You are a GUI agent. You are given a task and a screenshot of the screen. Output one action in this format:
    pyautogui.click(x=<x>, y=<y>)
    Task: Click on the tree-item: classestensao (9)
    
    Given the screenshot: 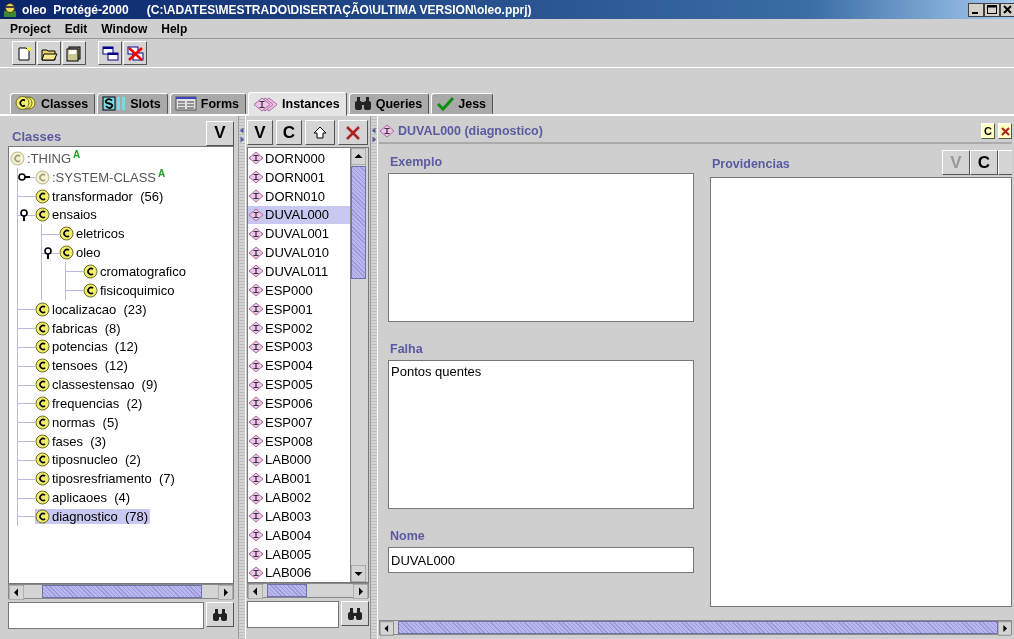 What is the action you would take?
    pyautogui.click(x=97, y=385)
    